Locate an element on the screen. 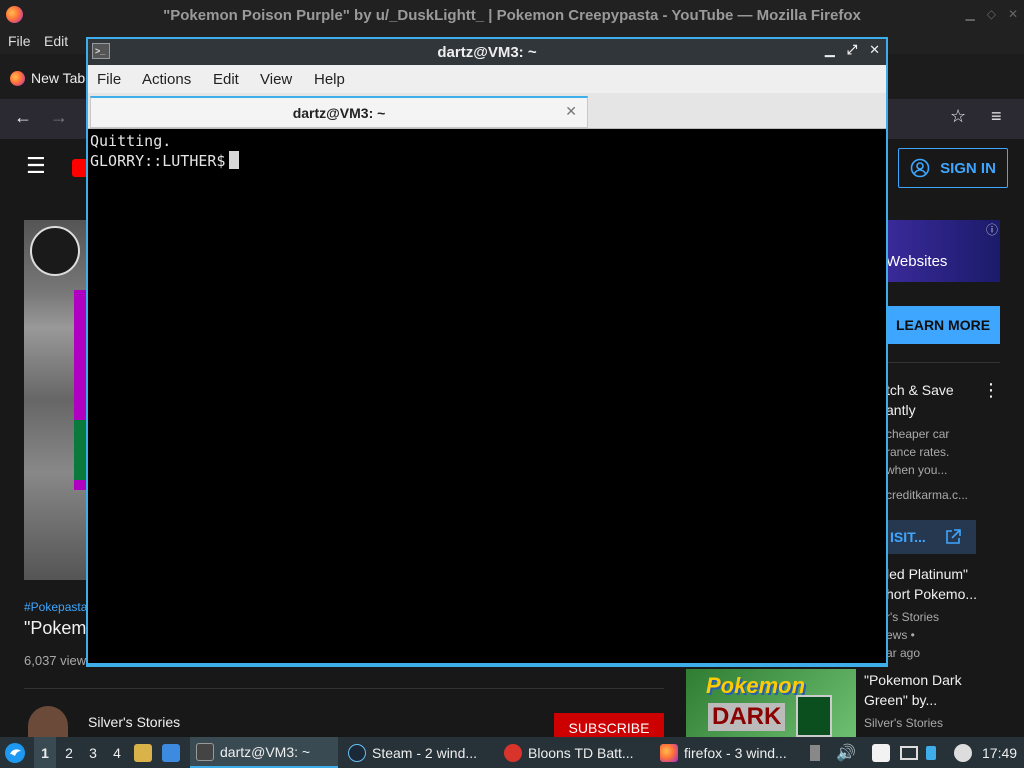  clock: 17:49 is located at coordinates (1002, 752).